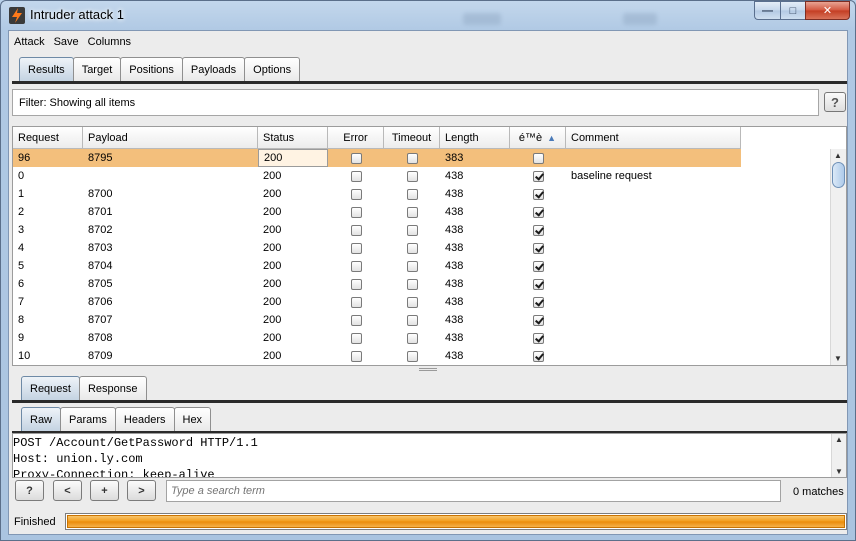  I want to click on header-col-error: Error, so click(356, 138).